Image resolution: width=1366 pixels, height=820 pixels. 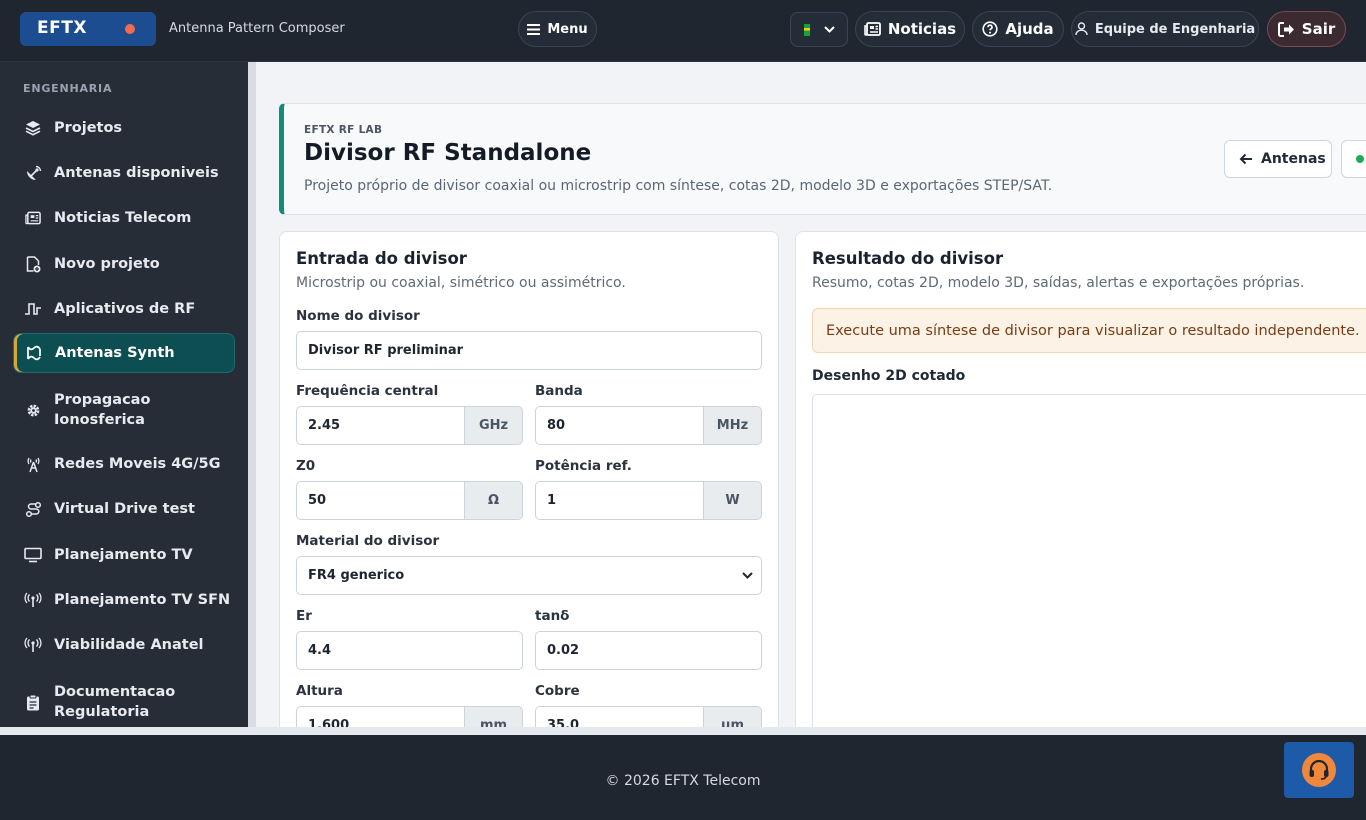 I want to click on sidebar-item-propagacao-ionosferica: Propagacao Ionosferica, so click(x=124, y=410).